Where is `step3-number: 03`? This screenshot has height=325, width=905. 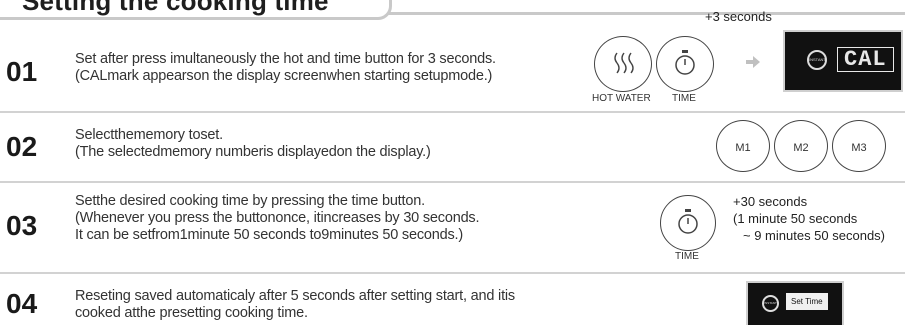
step3-number: 03 is located at coordinates (22, 225).